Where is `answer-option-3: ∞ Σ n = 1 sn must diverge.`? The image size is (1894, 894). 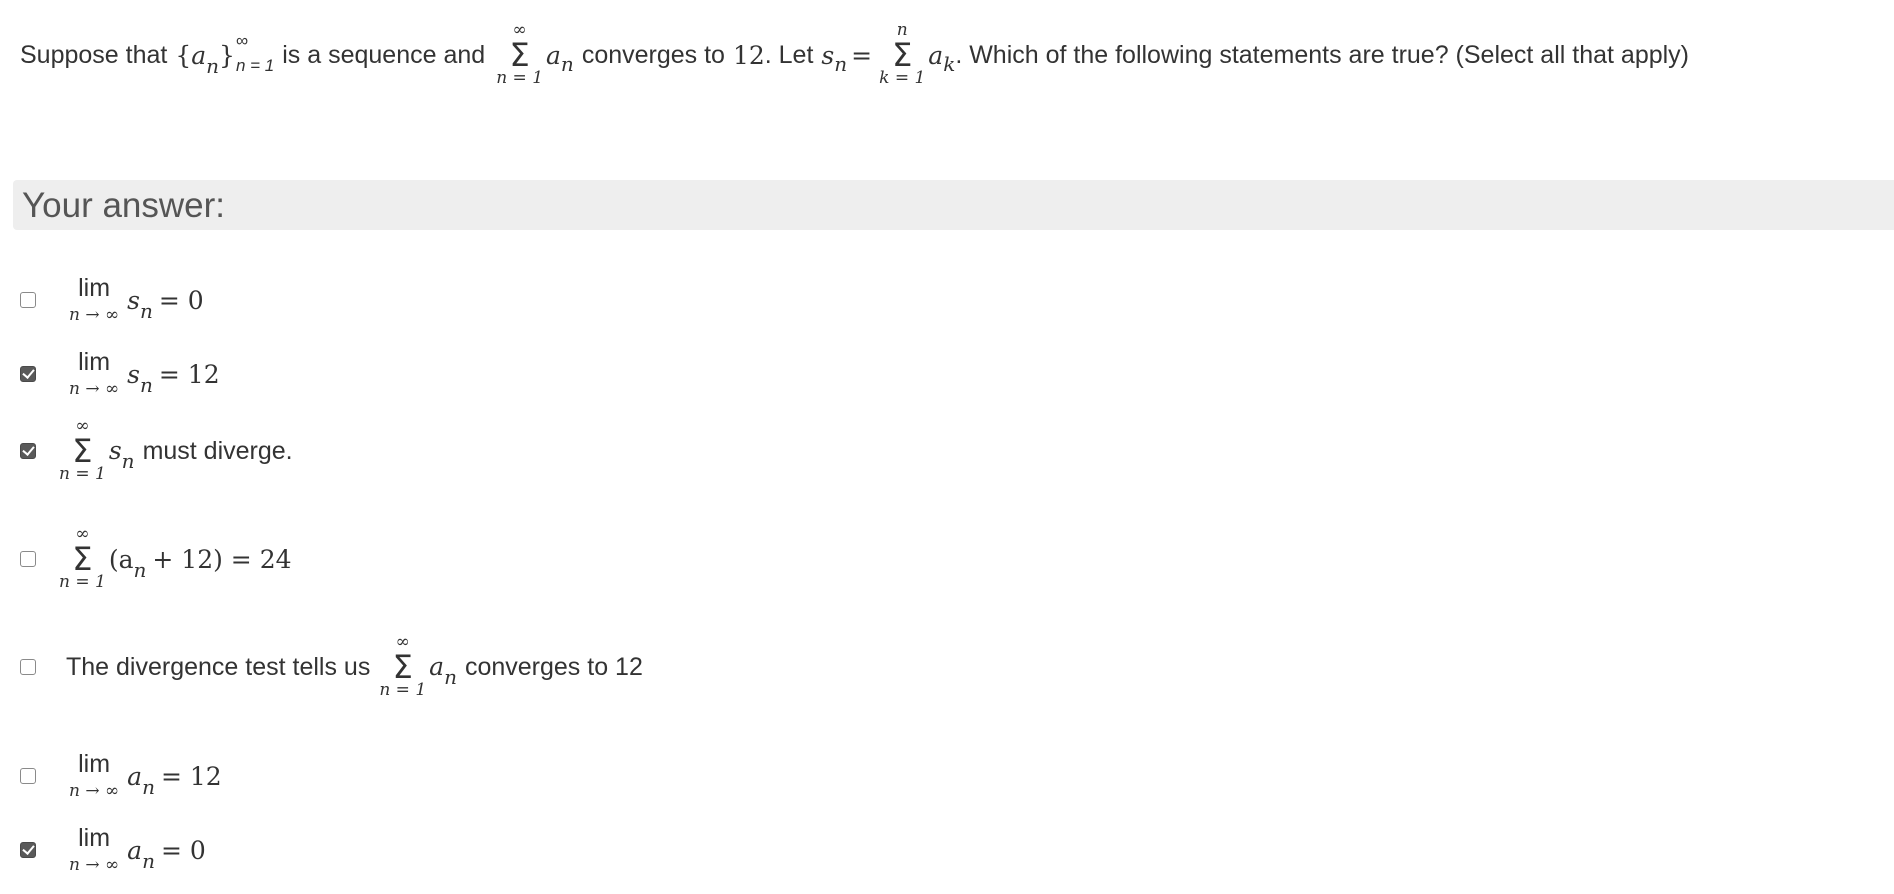 answer-option-3: ∞ Σ n = 1 sn must diverge. is located at coordinates (156, 451).